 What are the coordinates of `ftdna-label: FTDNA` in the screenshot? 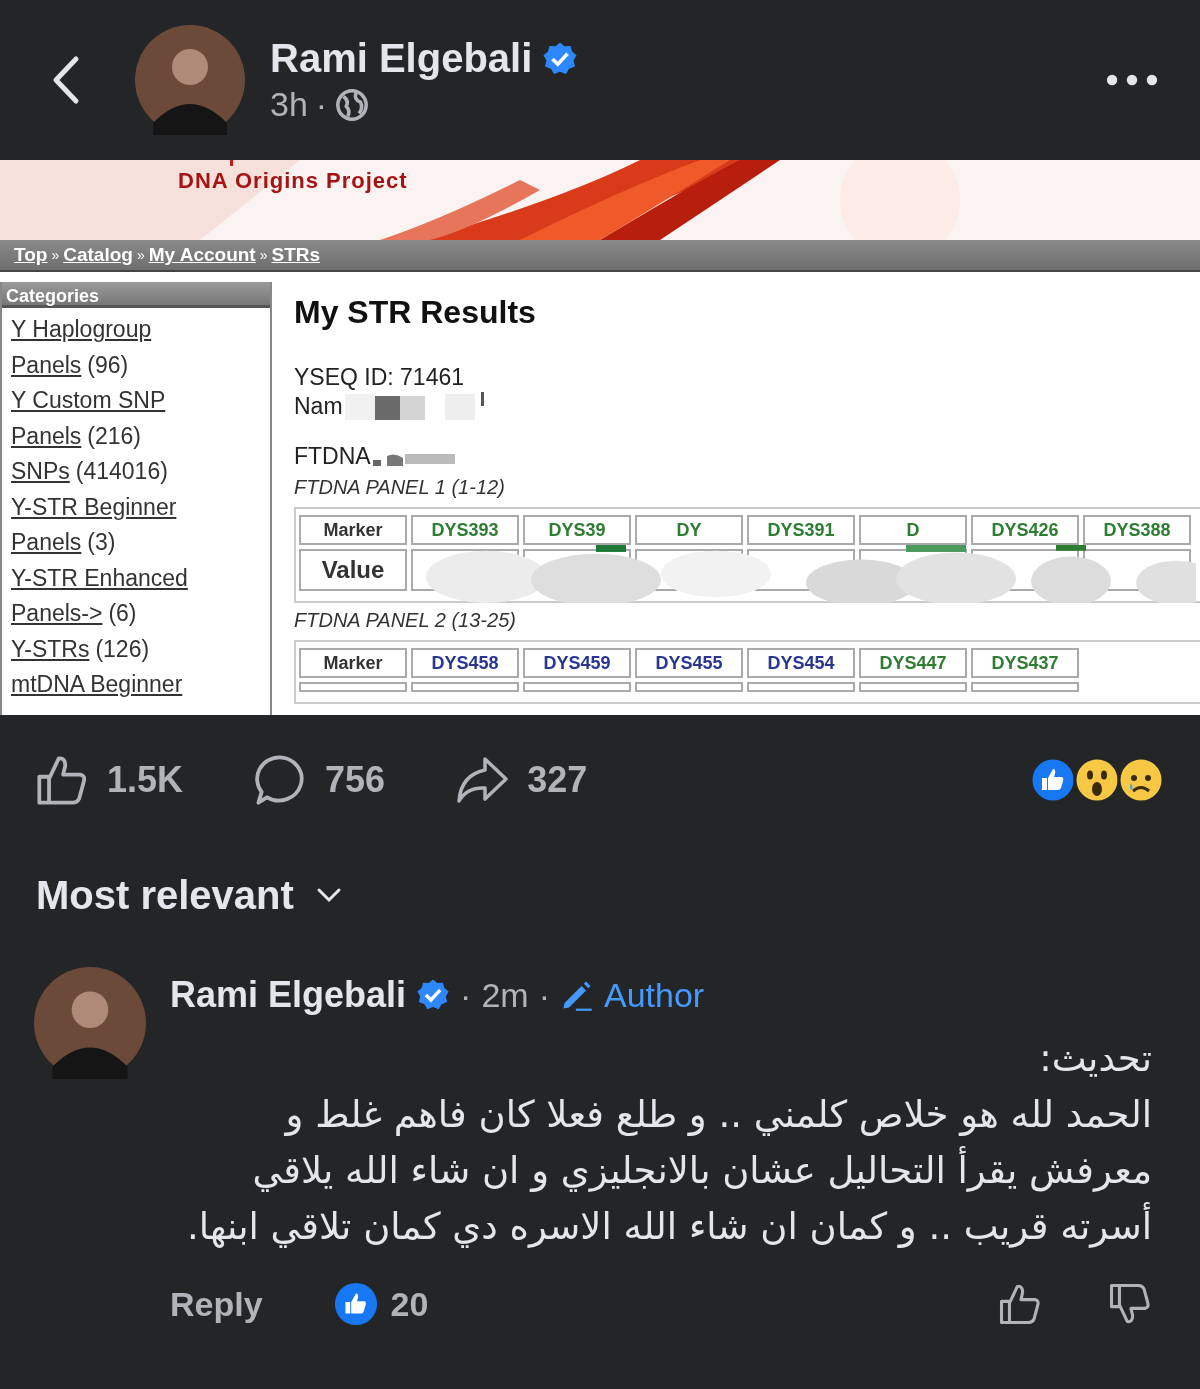 It's located at (332, 456).